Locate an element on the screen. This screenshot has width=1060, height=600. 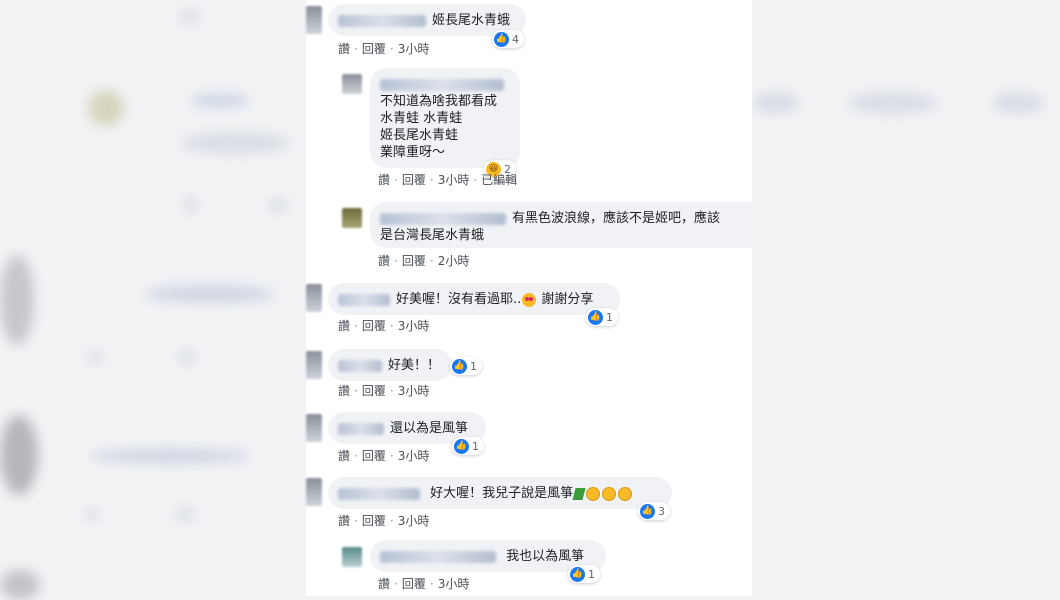
comment-actions: 讚 · 回覆 · 3小時 · 已編輯 is located at coordinates (448, 180).